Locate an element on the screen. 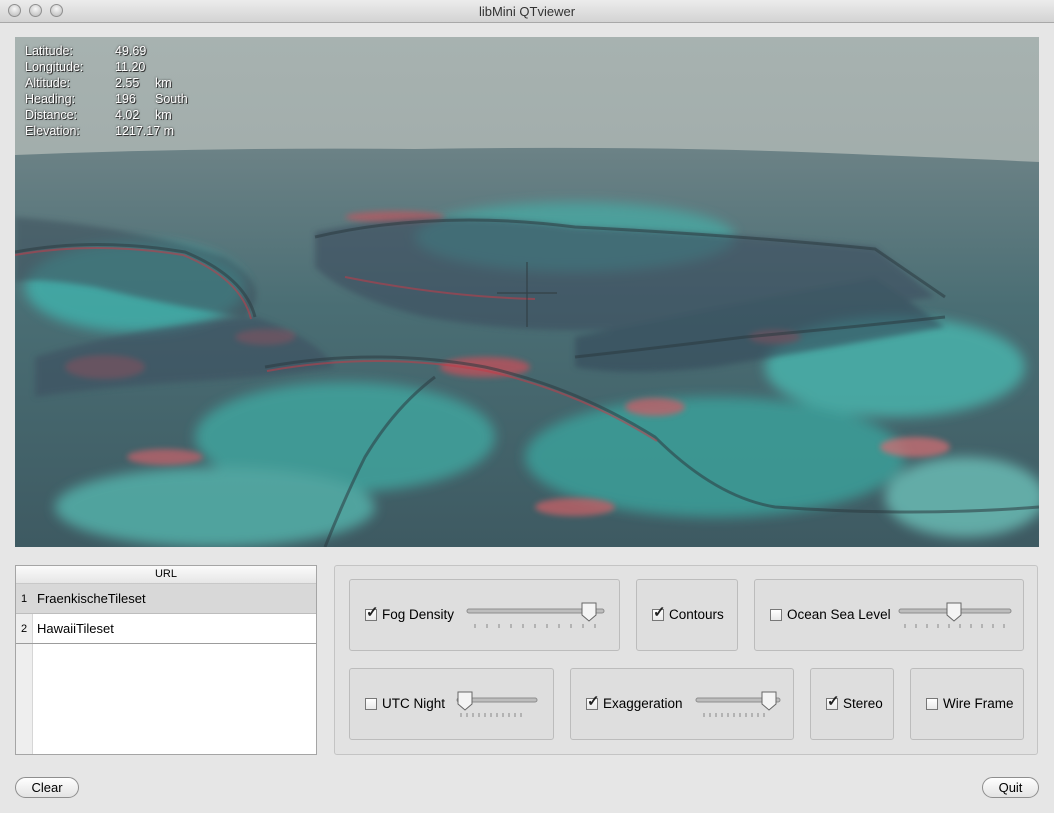 This screenshot has width=1054, height=813. utc-night-checkbox: UTC Night is located at coordinates (405, 703).